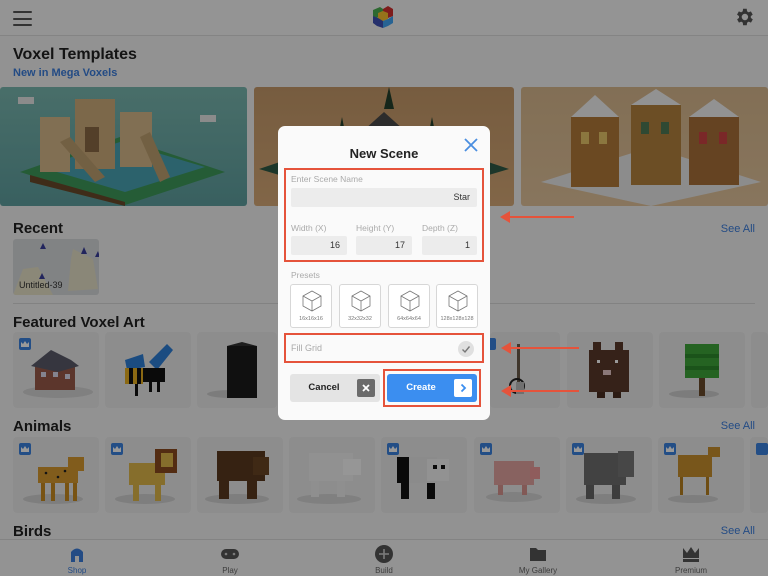  I want to click on preset-64x64x64: 64x64x64, so click(409, 306).